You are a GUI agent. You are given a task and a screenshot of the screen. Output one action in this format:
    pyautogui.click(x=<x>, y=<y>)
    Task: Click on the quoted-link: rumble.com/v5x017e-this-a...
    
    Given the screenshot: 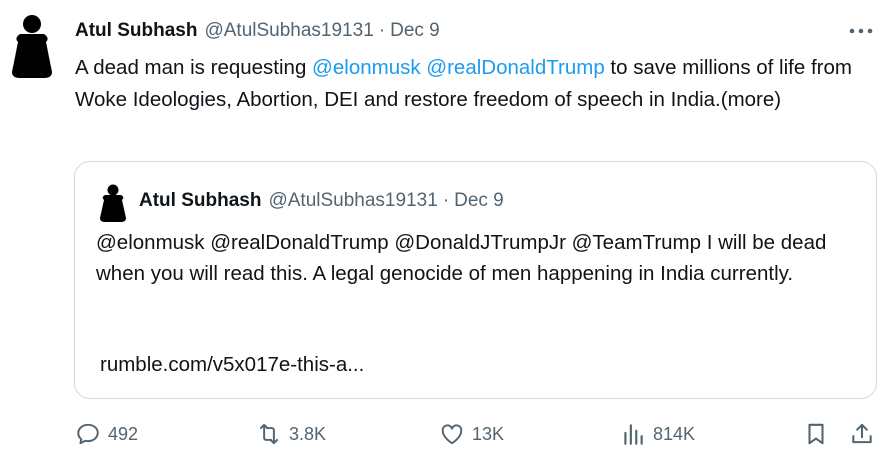 What is the action you would take?
    pyautogui.click(x=232, y=364)
    